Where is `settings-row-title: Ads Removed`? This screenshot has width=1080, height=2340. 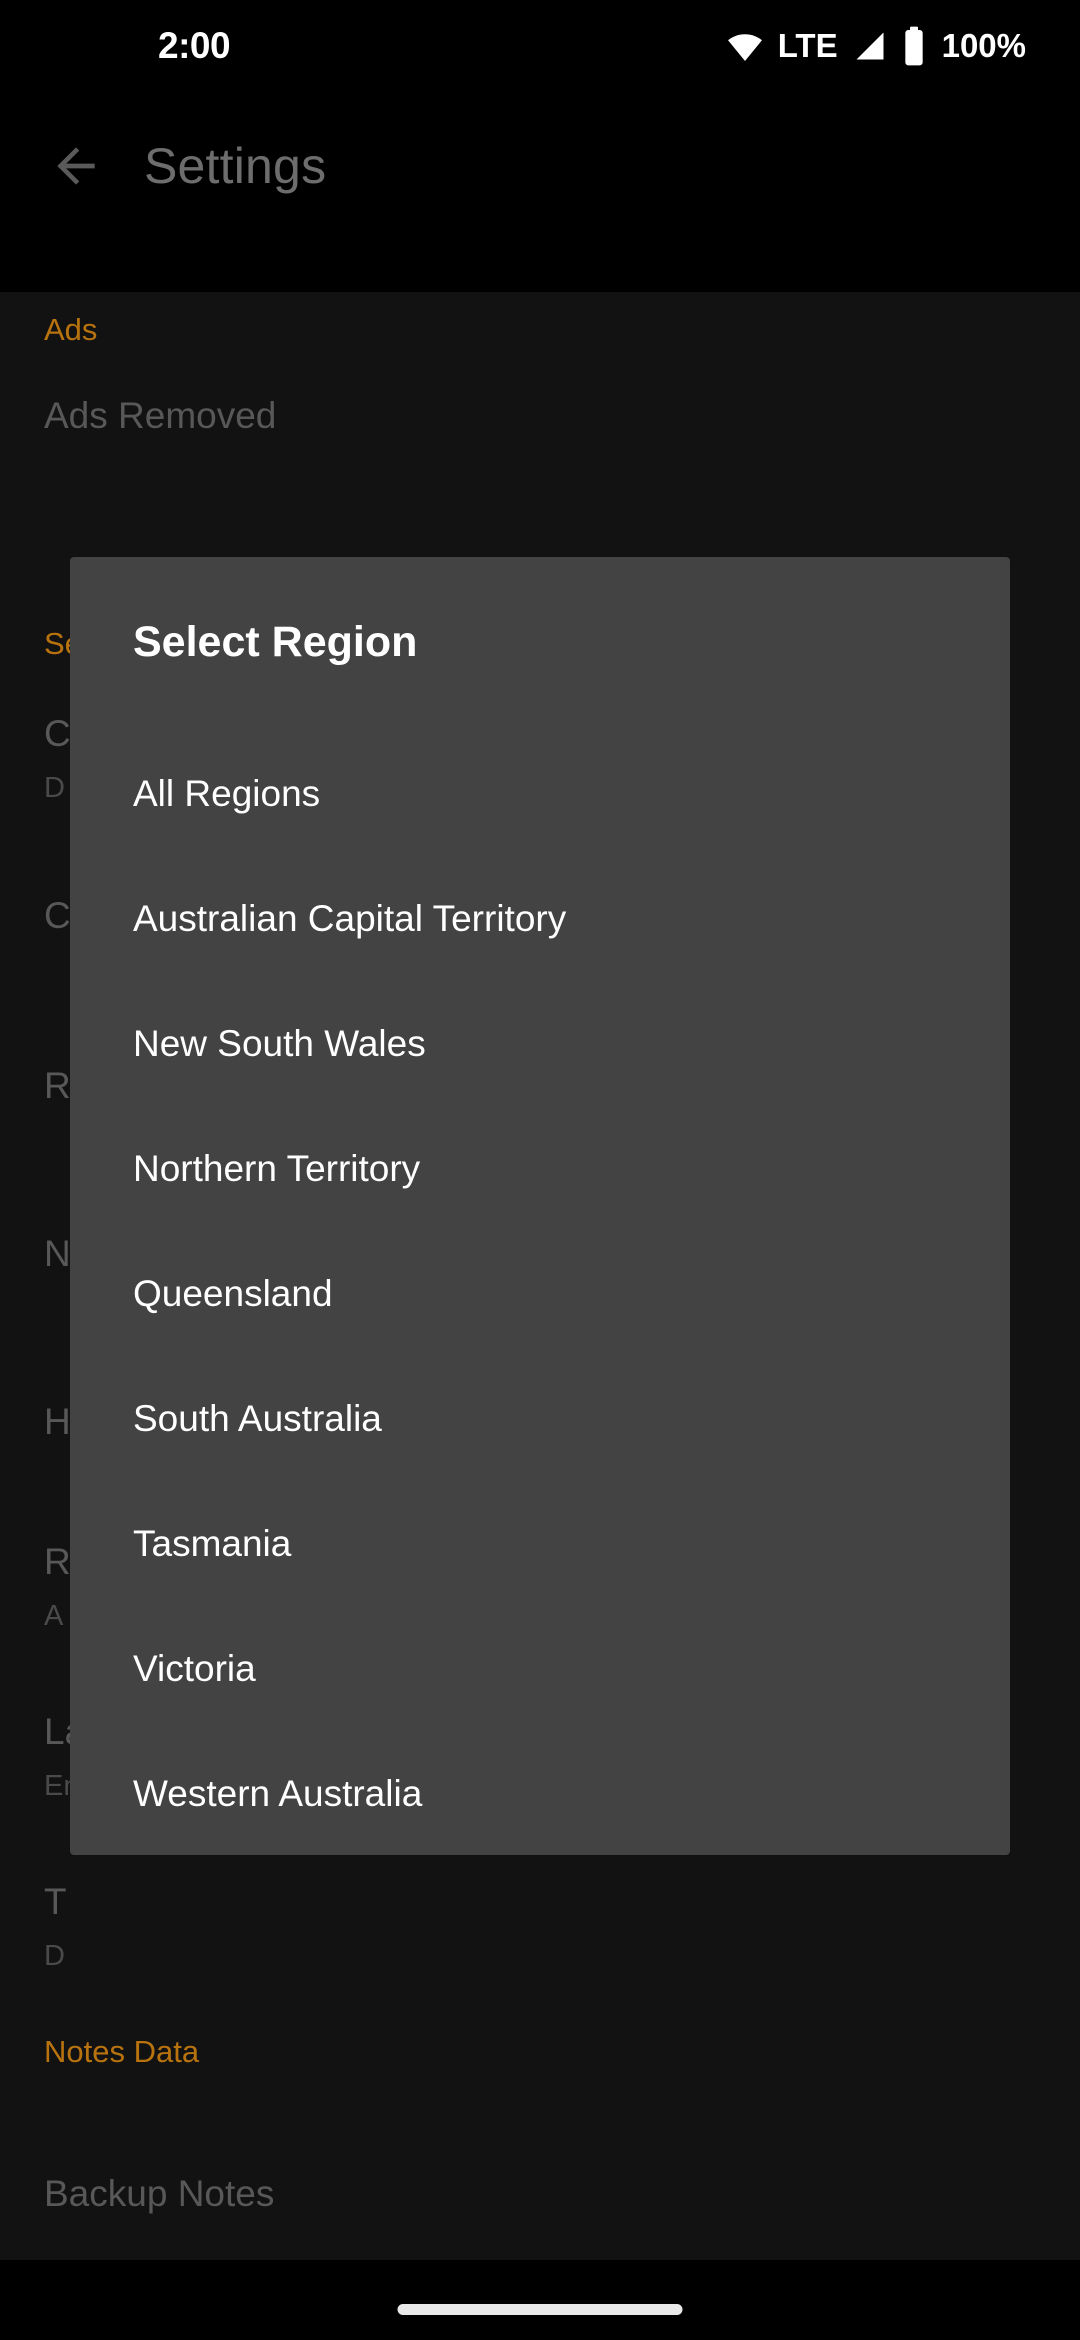
settings-row-title: Ads Removed is located at coordinates (160, 416).